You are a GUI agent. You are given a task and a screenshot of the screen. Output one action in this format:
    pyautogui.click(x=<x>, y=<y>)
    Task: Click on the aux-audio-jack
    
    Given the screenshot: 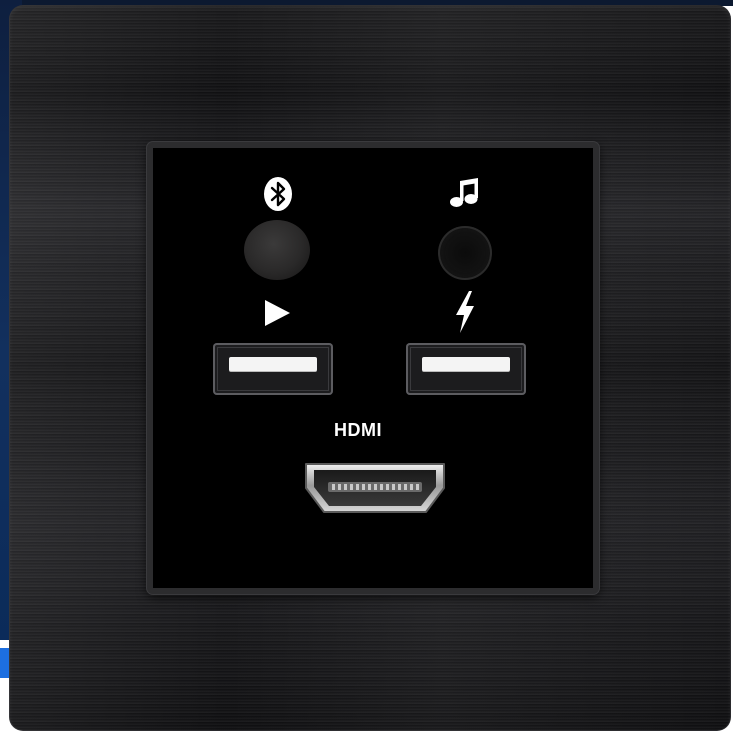 What is the action you would take?
    pyautogui.click(x=465, y=253)
    